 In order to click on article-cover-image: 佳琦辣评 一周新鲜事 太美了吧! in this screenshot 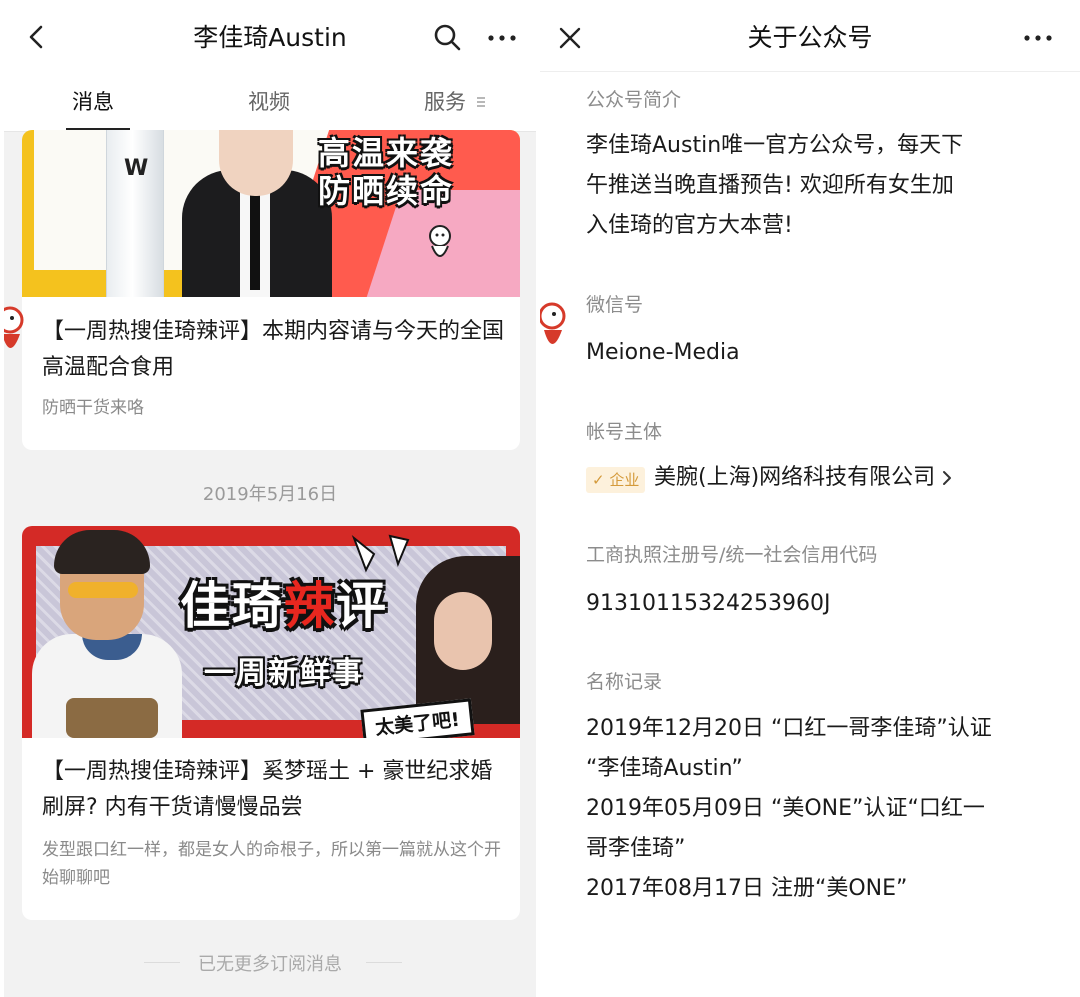, I will do `click(271, 632)`.